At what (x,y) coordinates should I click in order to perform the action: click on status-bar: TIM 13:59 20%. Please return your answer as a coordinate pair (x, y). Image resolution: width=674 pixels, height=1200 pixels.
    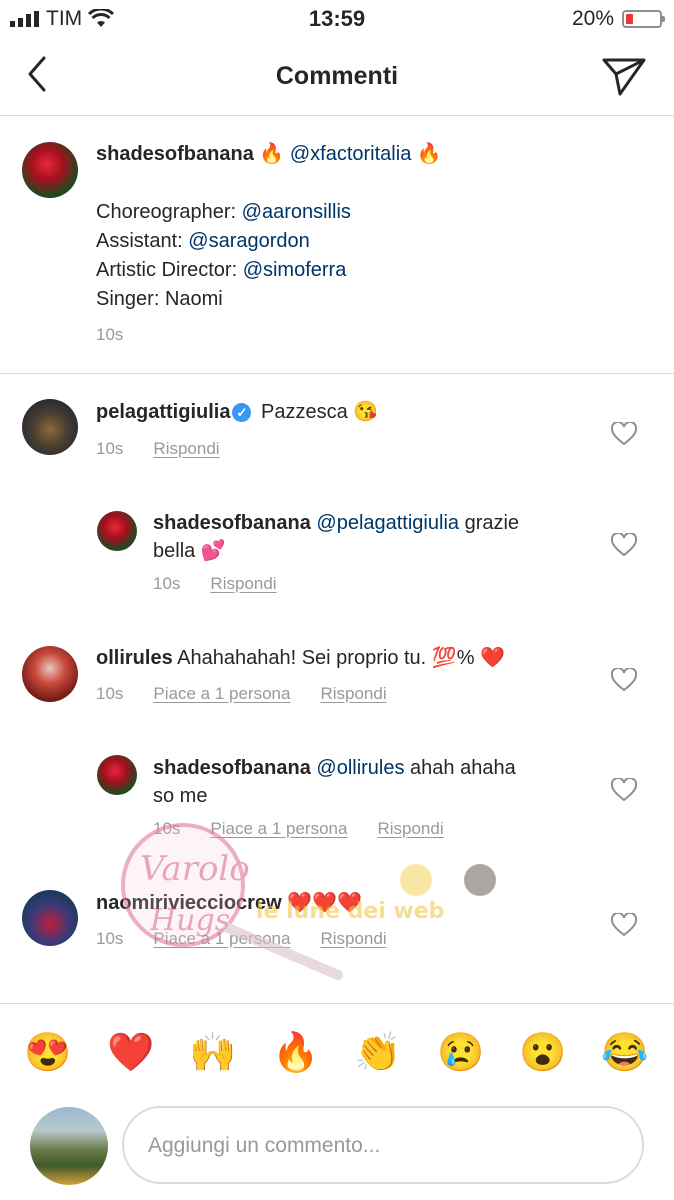
    Looking at the image, I should click on (337, 19).